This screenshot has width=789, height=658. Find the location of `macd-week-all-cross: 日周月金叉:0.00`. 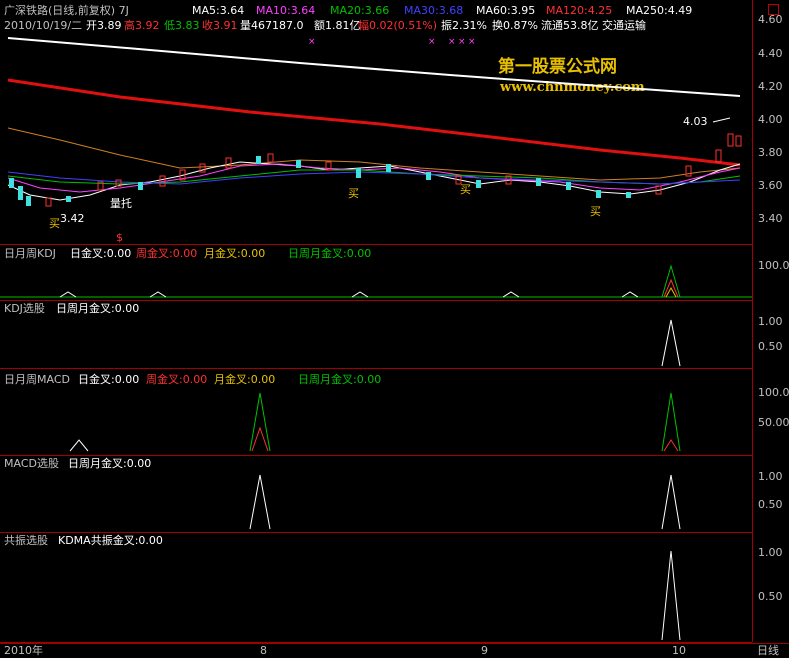

macd-week-all-cross: 日周月金叉:0.00 is located at coordinates (340, 379).